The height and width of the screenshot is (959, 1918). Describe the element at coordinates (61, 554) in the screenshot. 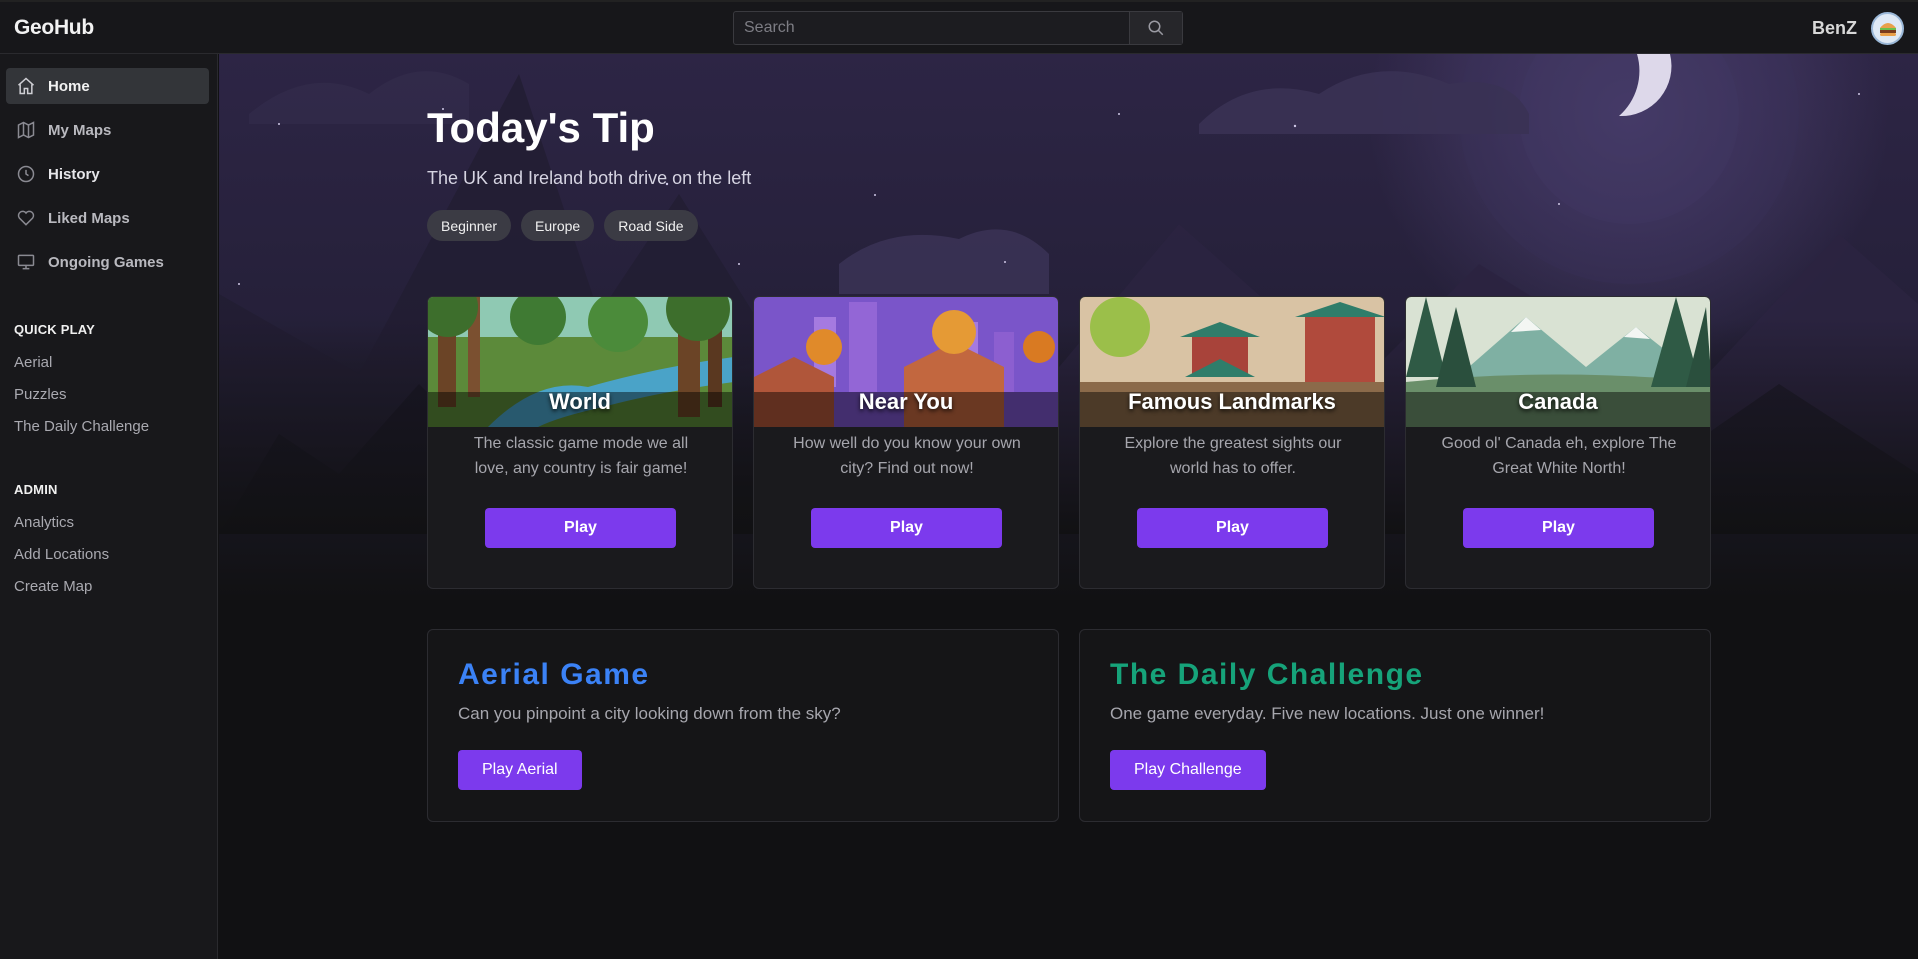

I see `admin-link-add-locations: Add Locations` at that location.